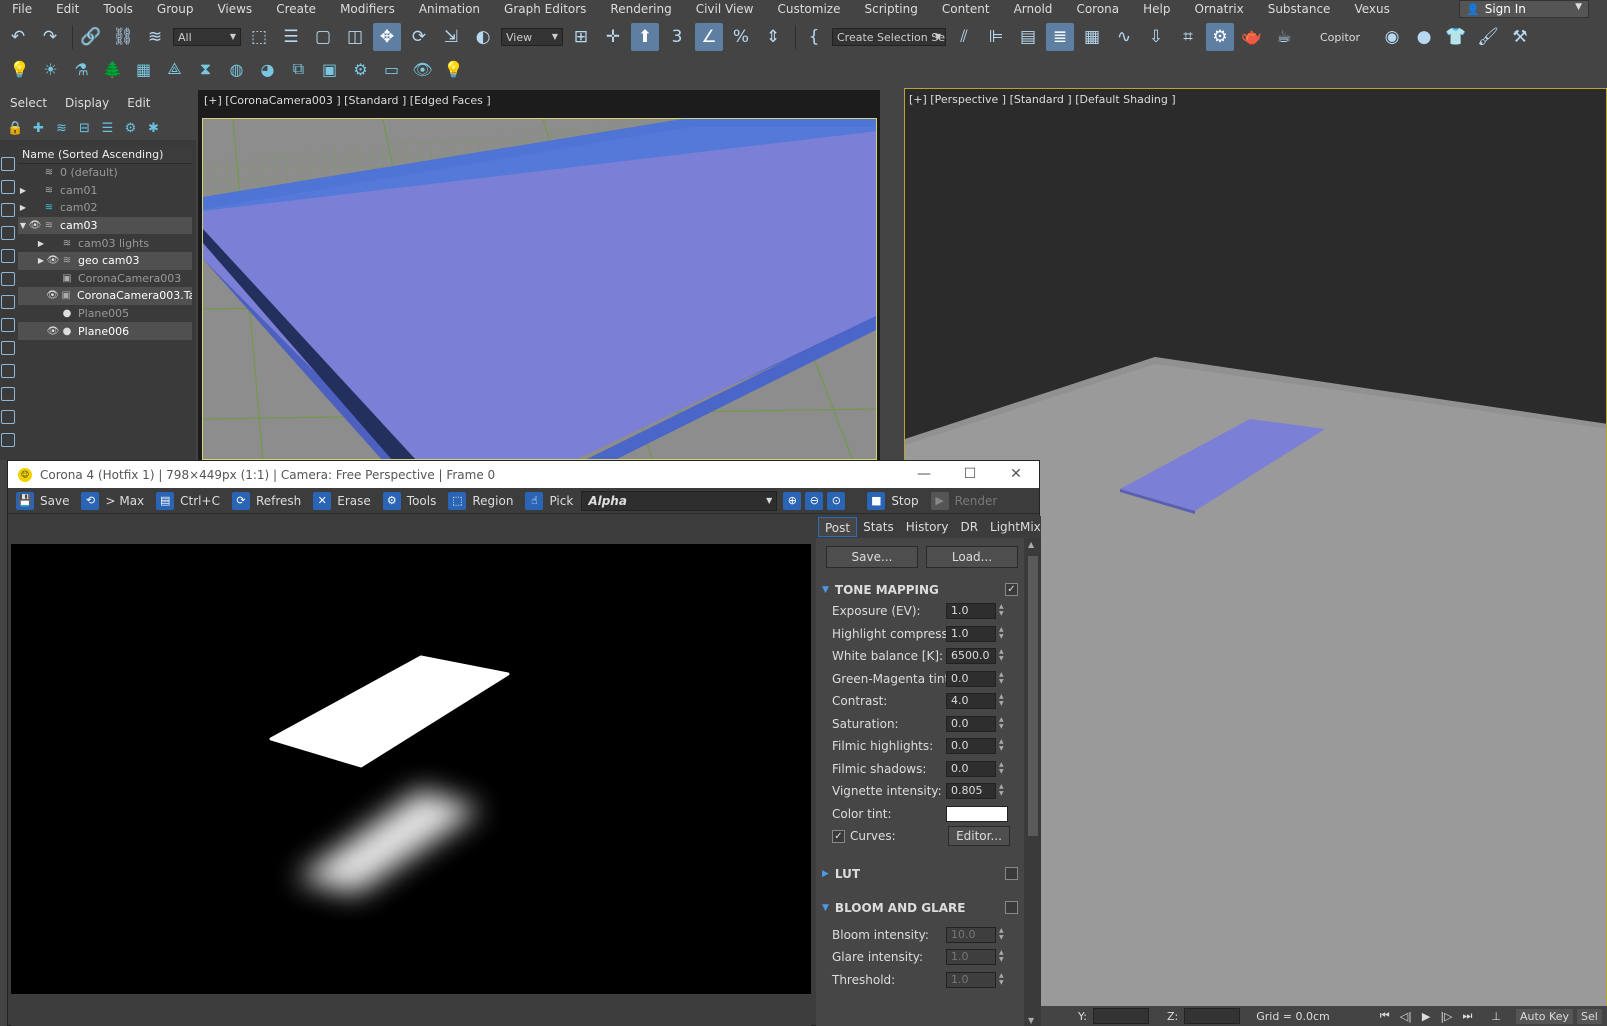 The height and width of the screenshot is (1026, 1607). What do you see at coordinates (1120, 1016) in the screenshot?
I see `y-coordinate-field` at bounding box center [1120, 1016].